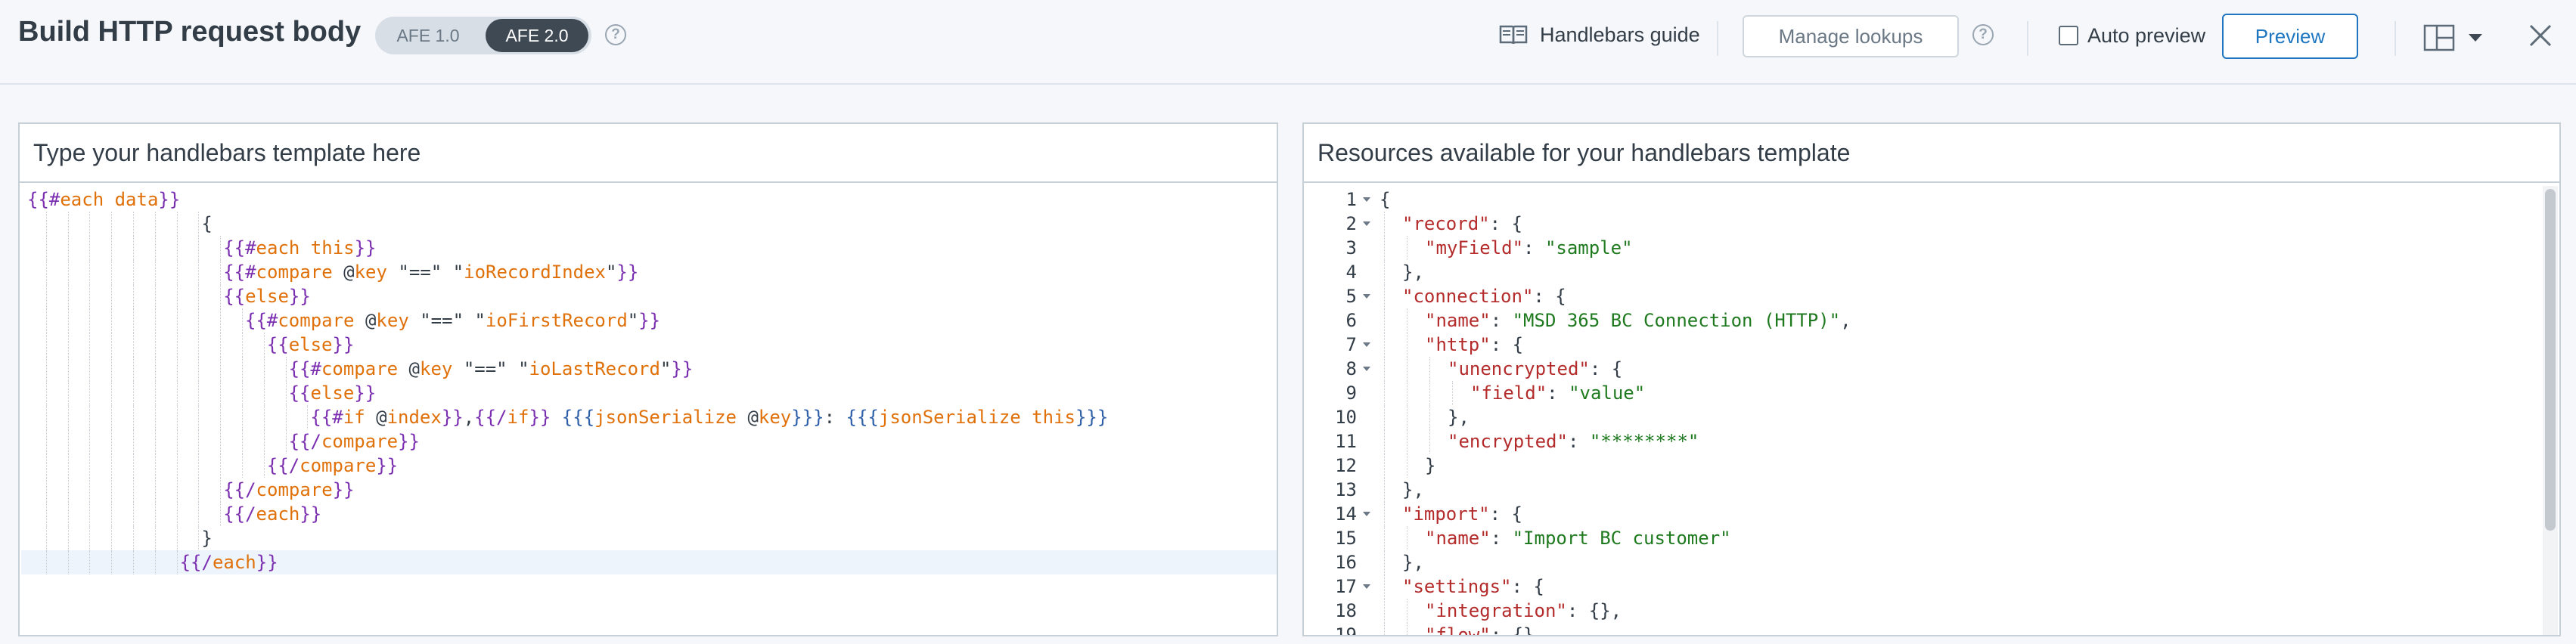  I want to click on code-token: }}}, so click(807, 417).